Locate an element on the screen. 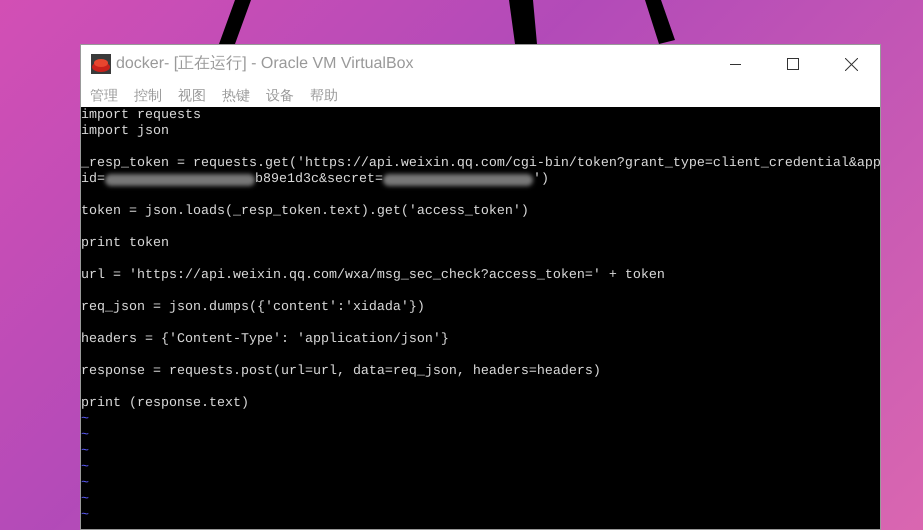  code-text: ') is located at coordinates (540, 180).